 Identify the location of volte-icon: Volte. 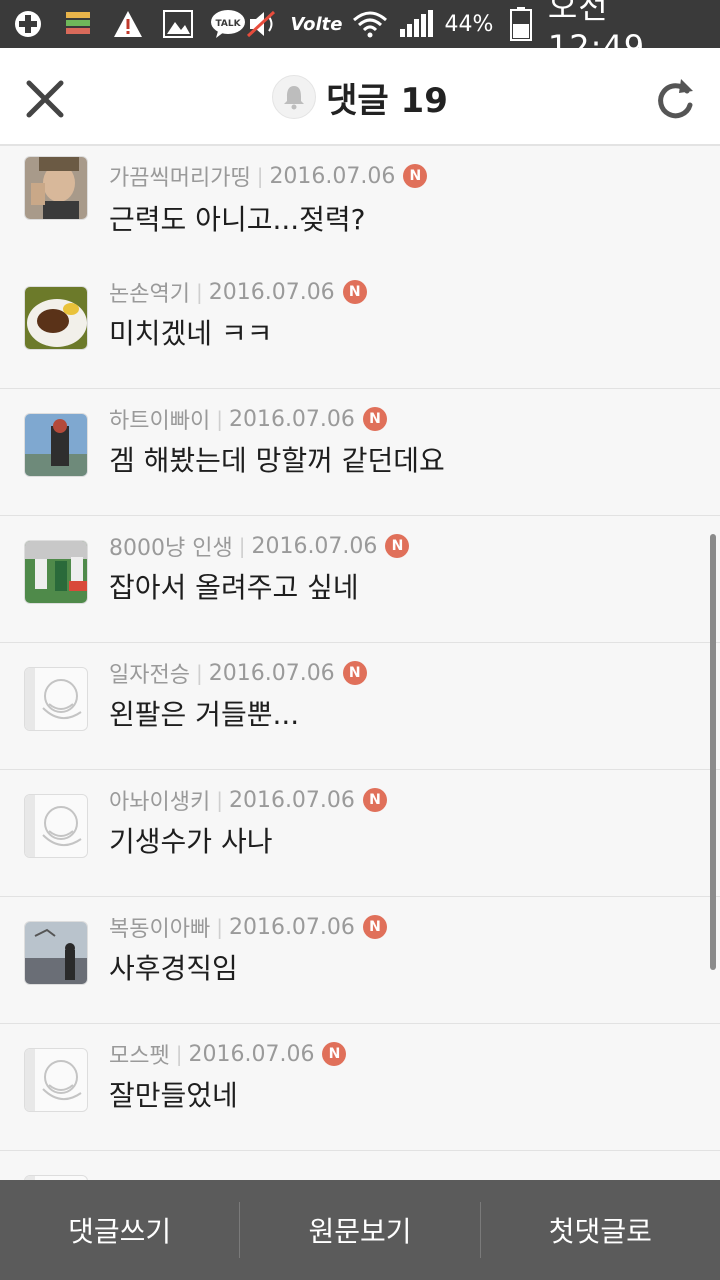
(316, 24).